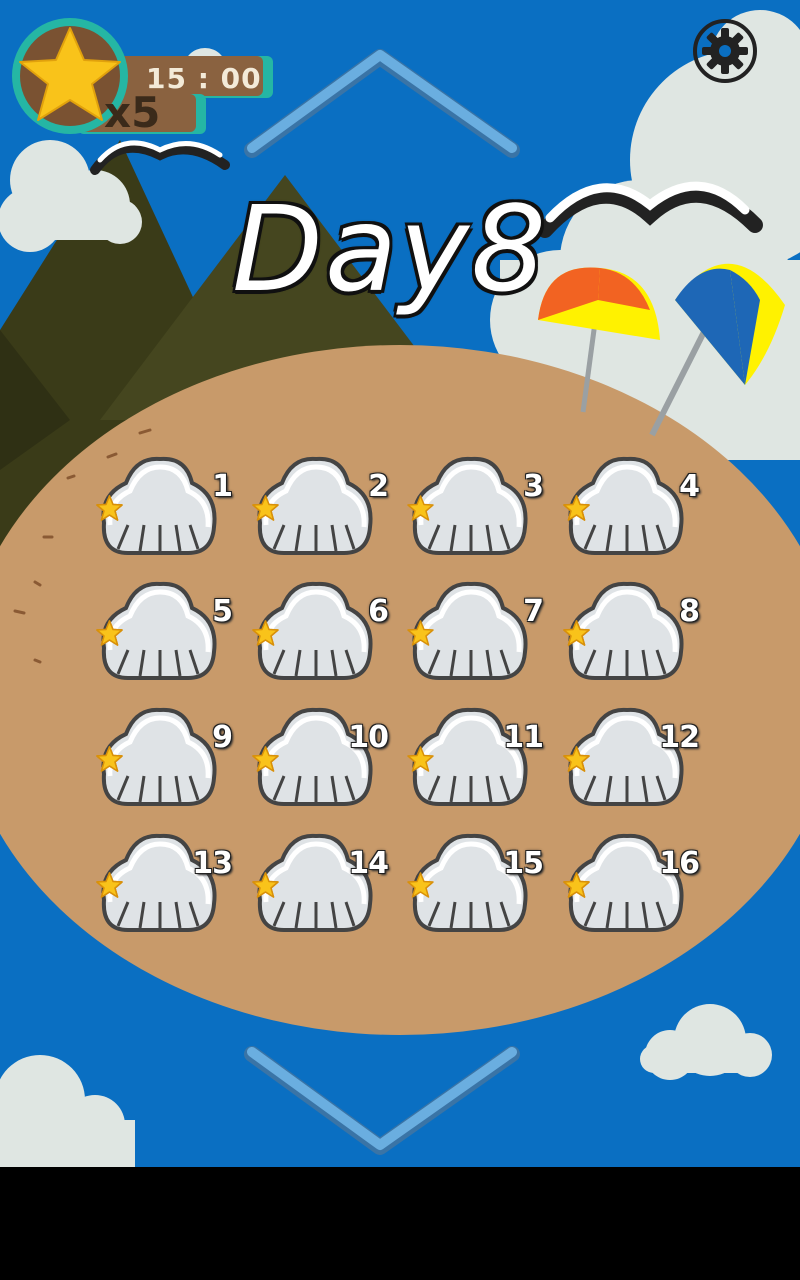  What do you see at coordinates (725, 51) in the screenshot?
I see `gear-icon` at bounding box center [725, 51].